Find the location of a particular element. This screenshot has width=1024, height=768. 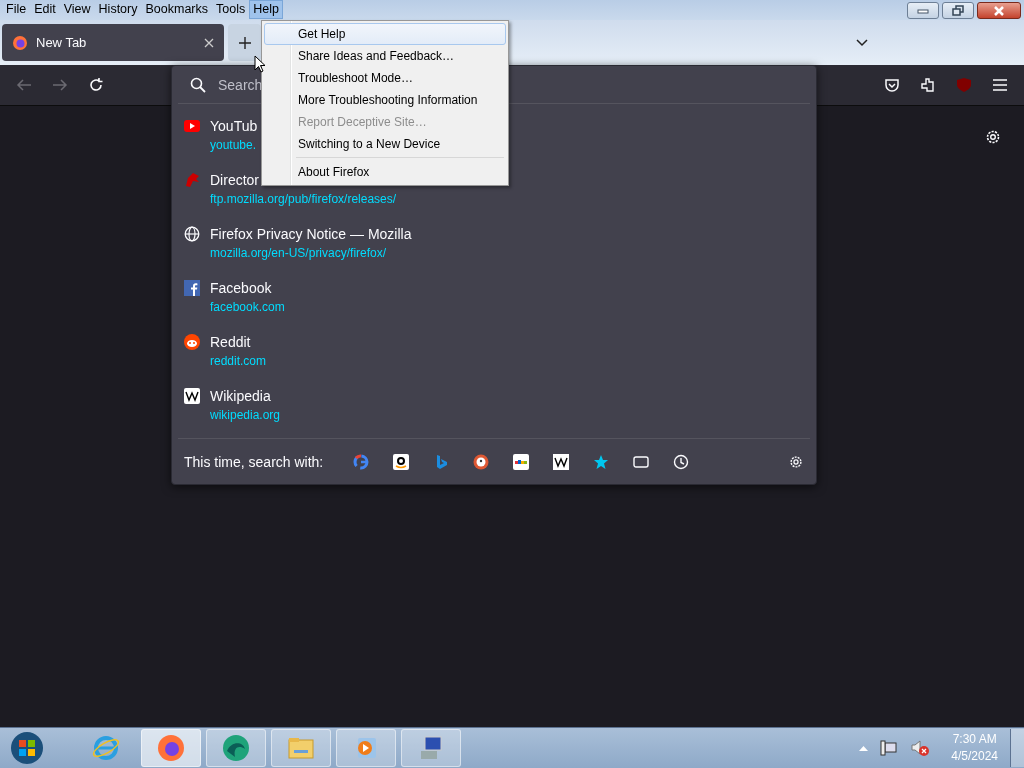

menu-item: More Troubleshooting Information is located at coordinates (385, 100).